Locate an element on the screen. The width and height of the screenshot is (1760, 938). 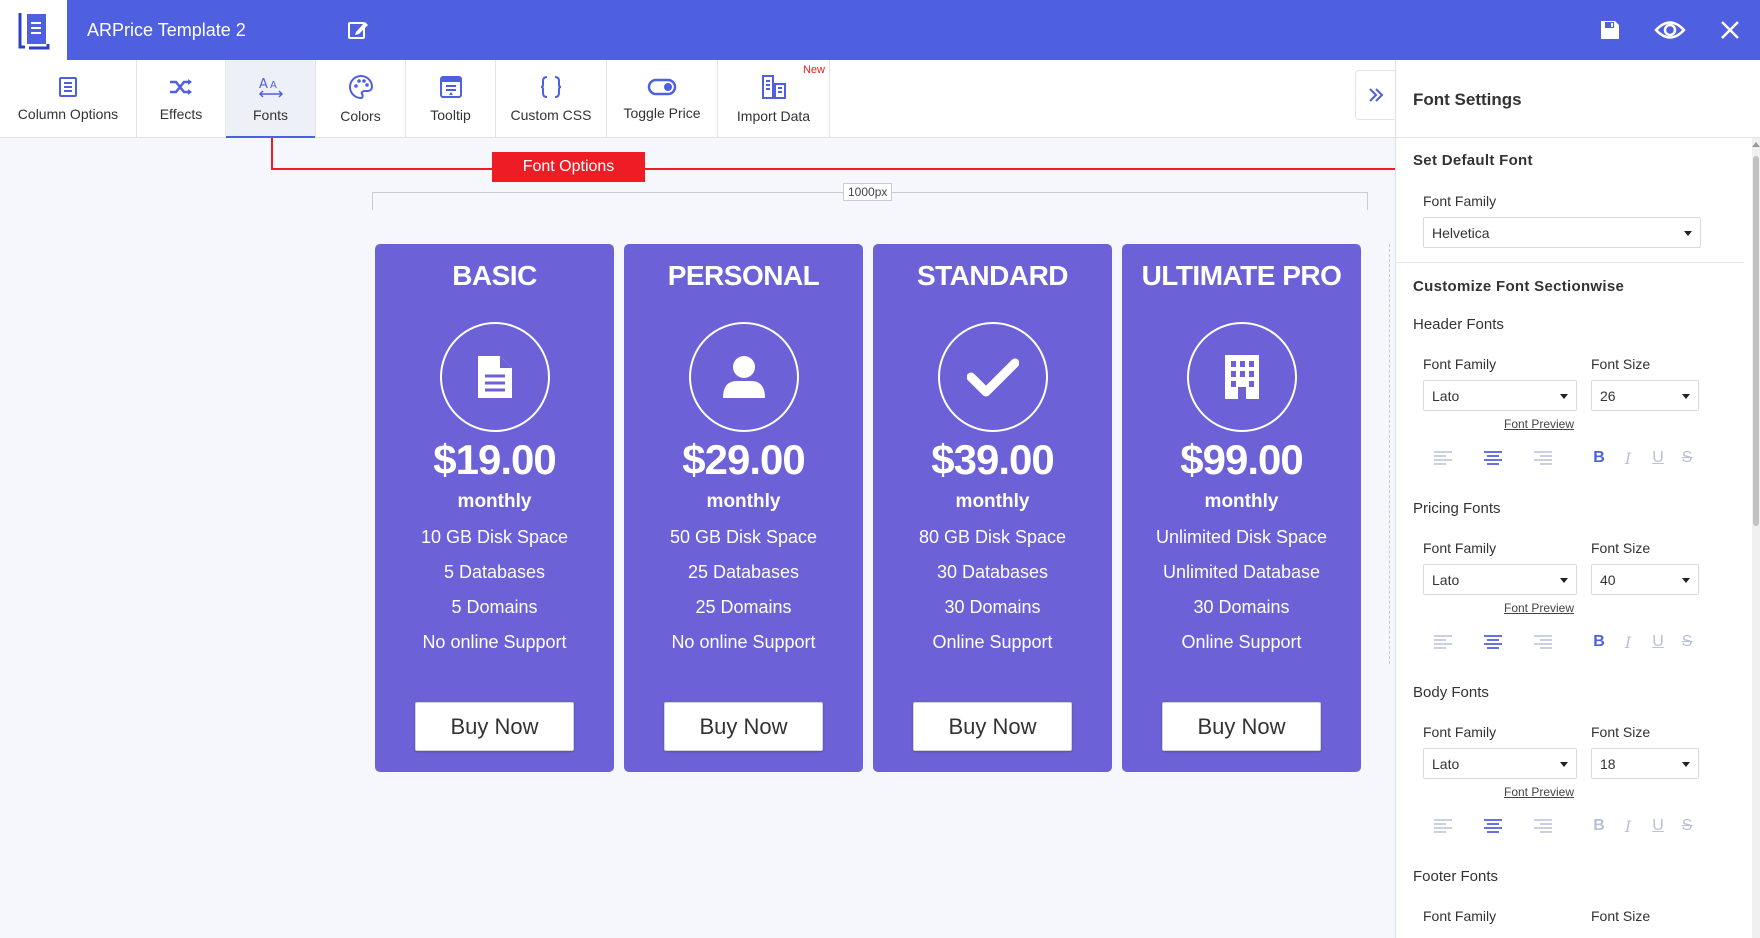
top-bar: ARPrice Template 2 is located at coordinates (880, 30).